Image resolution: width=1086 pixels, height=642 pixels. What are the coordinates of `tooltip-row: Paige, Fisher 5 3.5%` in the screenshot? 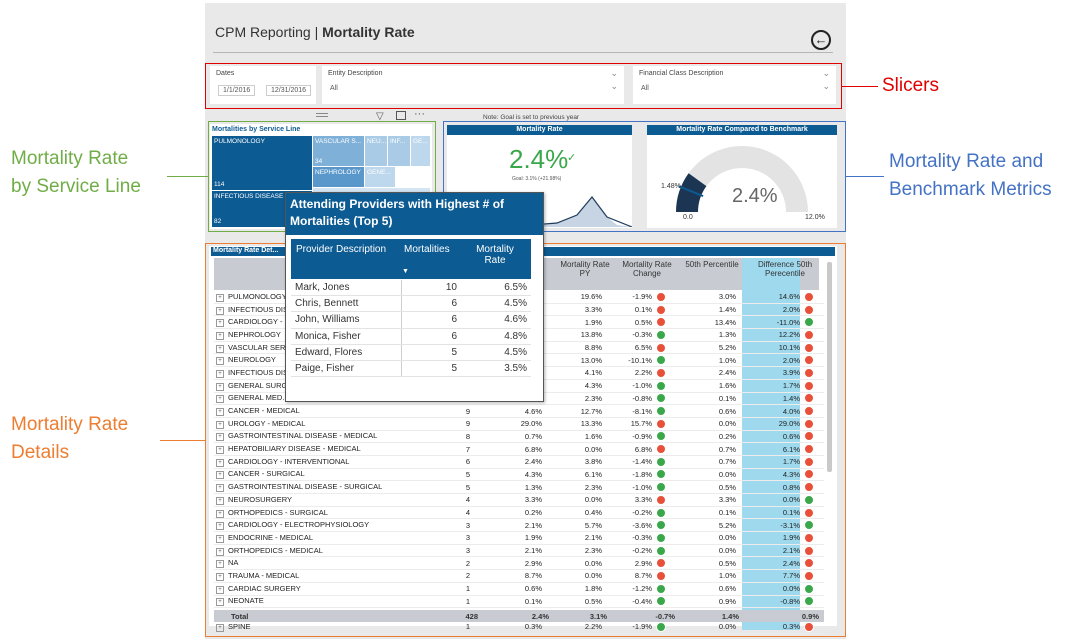 It's located at (411, 369).